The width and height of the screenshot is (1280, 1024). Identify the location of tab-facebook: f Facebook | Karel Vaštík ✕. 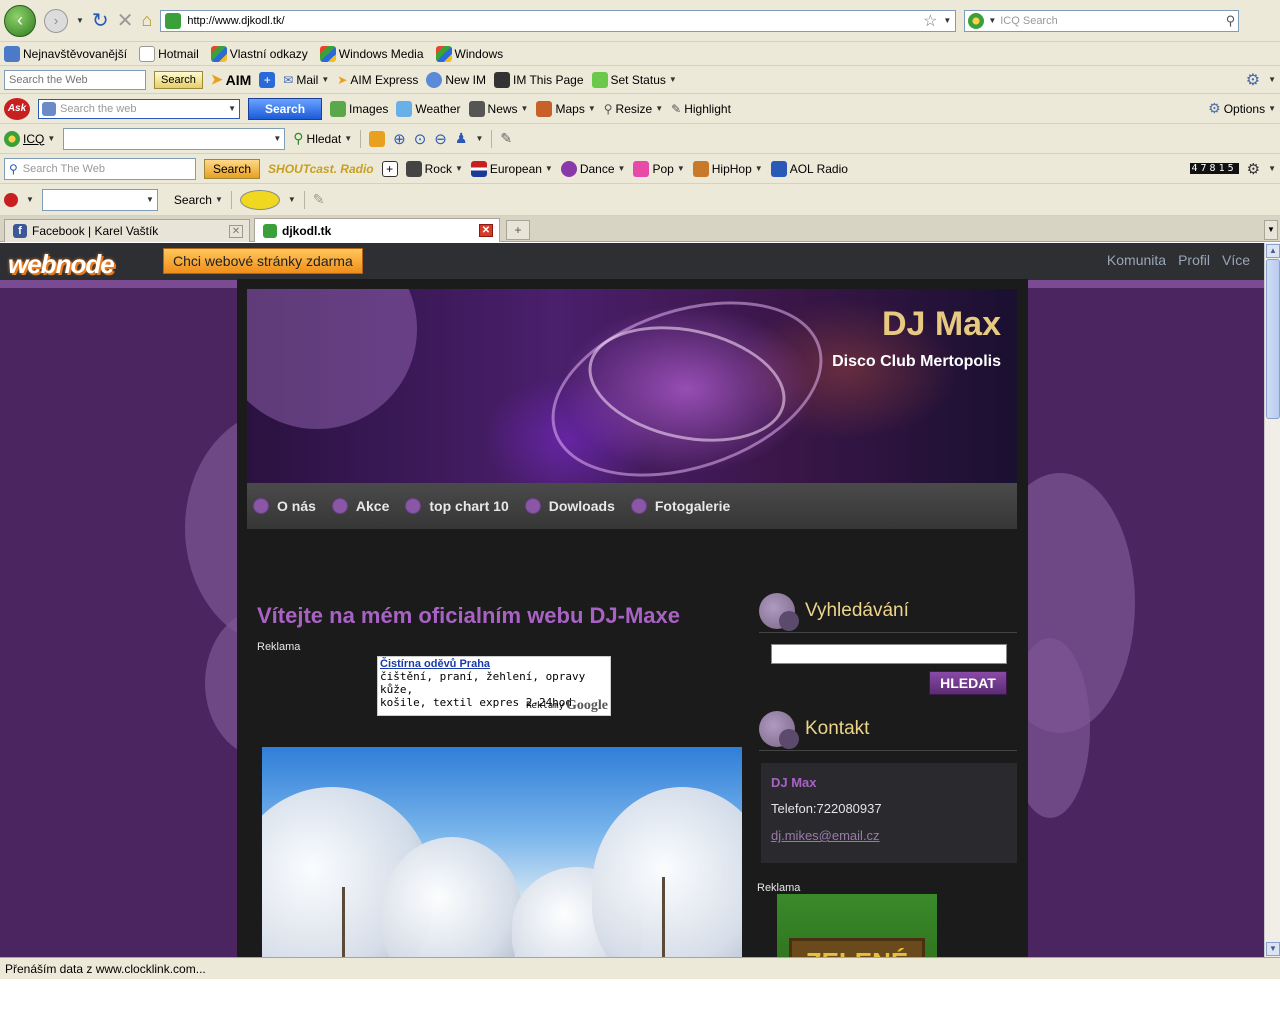
(127, 230).